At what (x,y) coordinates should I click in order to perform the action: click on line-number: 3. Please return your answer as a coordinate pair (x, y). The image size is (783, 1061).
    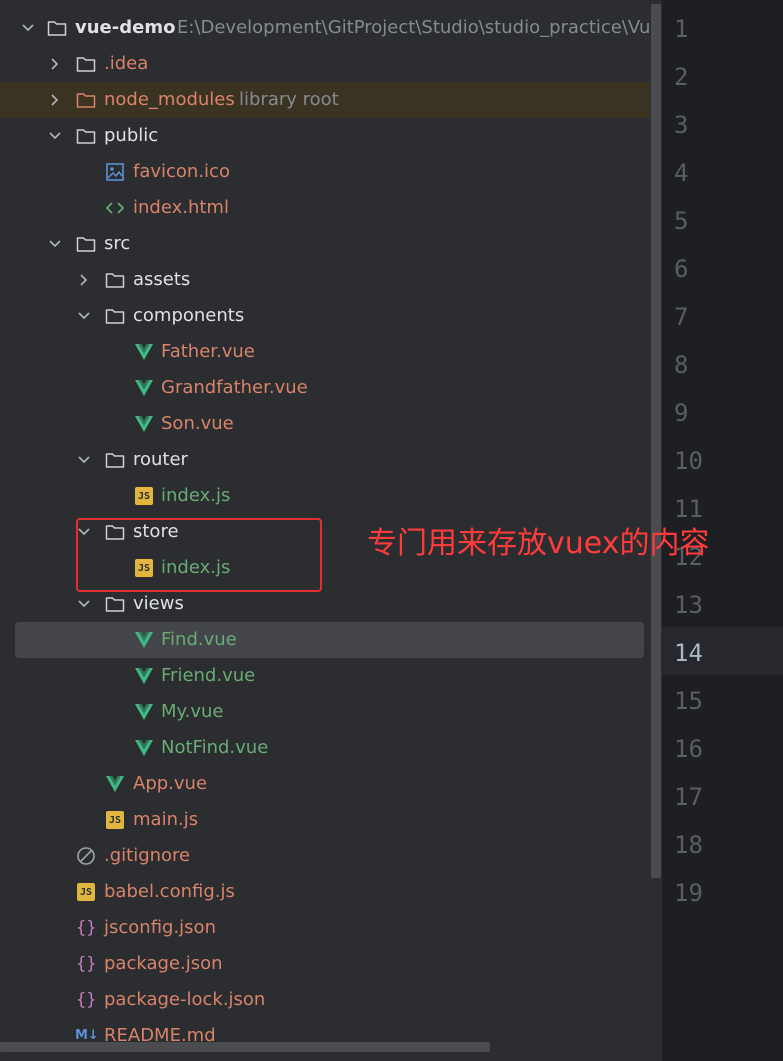
    Looking at the image, I should click on (681, 125).